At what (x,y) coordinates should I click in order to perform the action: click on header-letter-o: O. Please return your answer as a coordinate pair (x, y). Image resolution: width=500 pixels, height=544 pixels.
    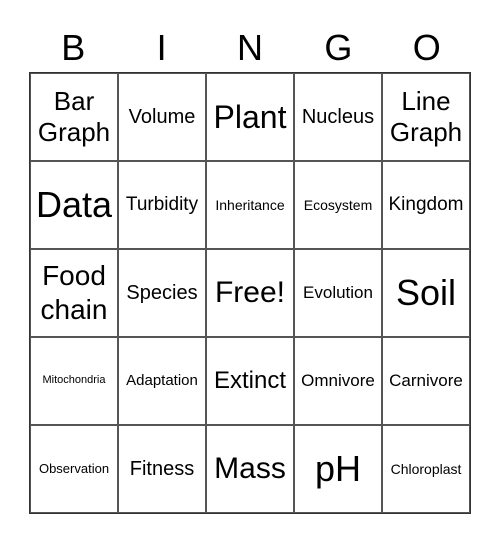
    Looking at the image, I should click on (426, 47).